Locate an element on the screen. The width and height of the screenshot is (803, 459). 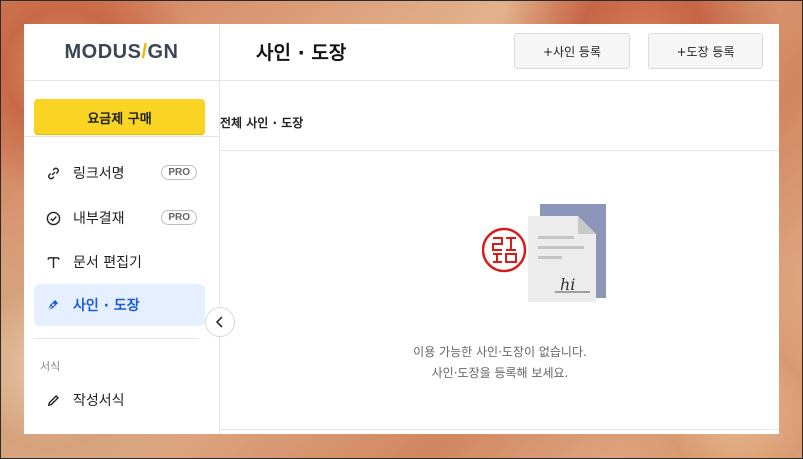
sidebar-item-sign-stamp: 사인 · 도장 is located at coordinates (119, 305).